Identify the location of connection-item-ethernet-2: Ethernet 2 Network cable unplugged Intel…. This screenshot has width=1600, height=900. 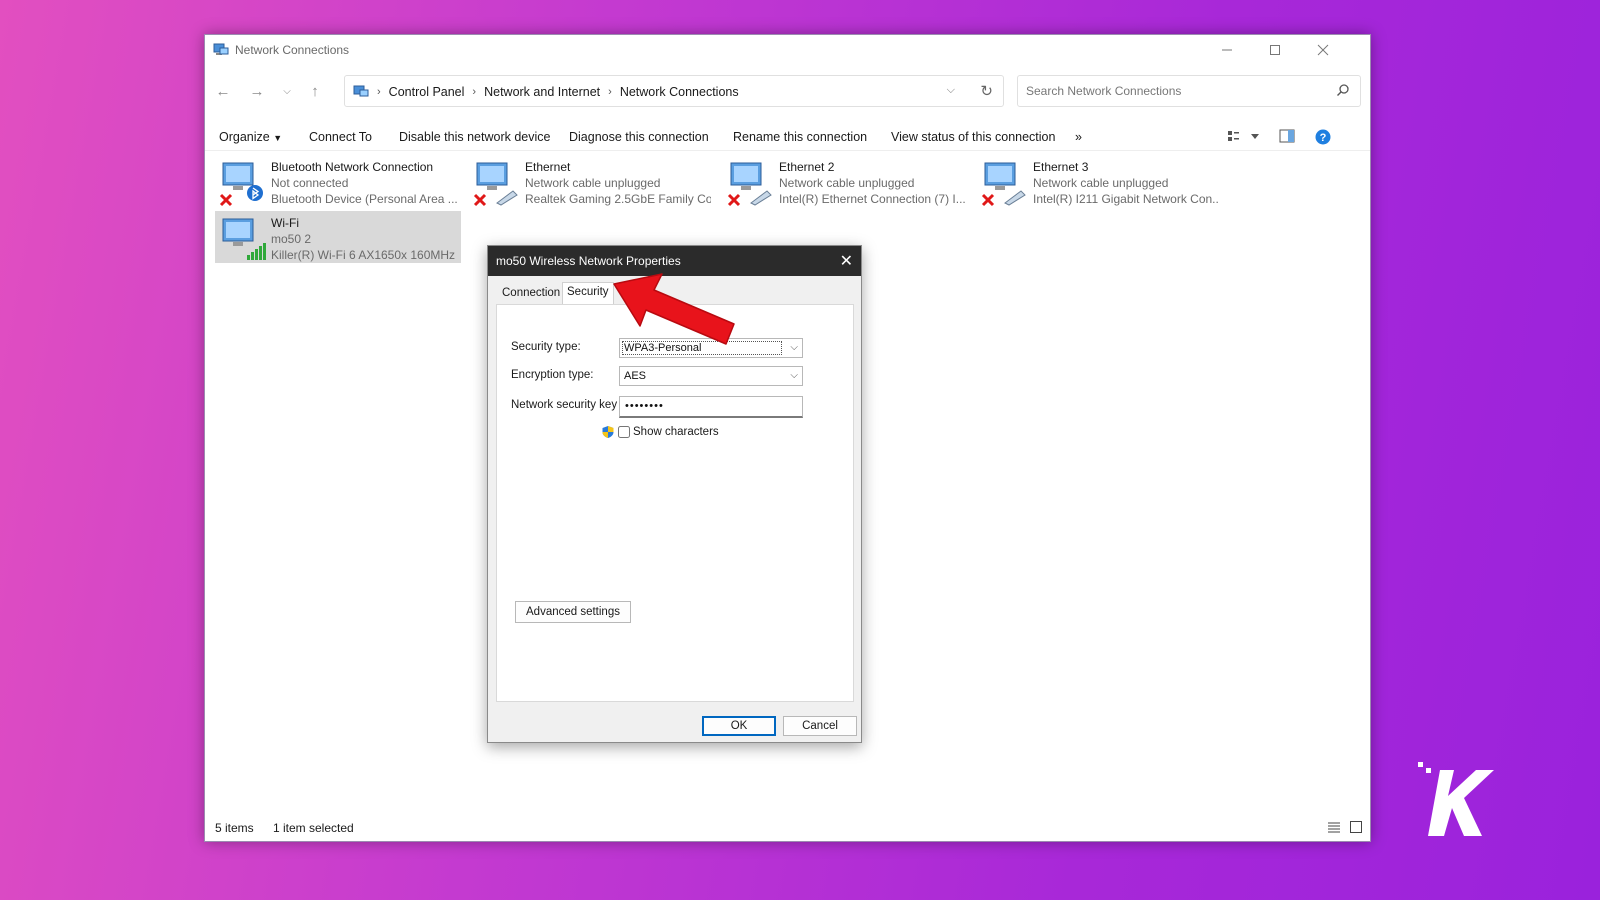
(846, 181).